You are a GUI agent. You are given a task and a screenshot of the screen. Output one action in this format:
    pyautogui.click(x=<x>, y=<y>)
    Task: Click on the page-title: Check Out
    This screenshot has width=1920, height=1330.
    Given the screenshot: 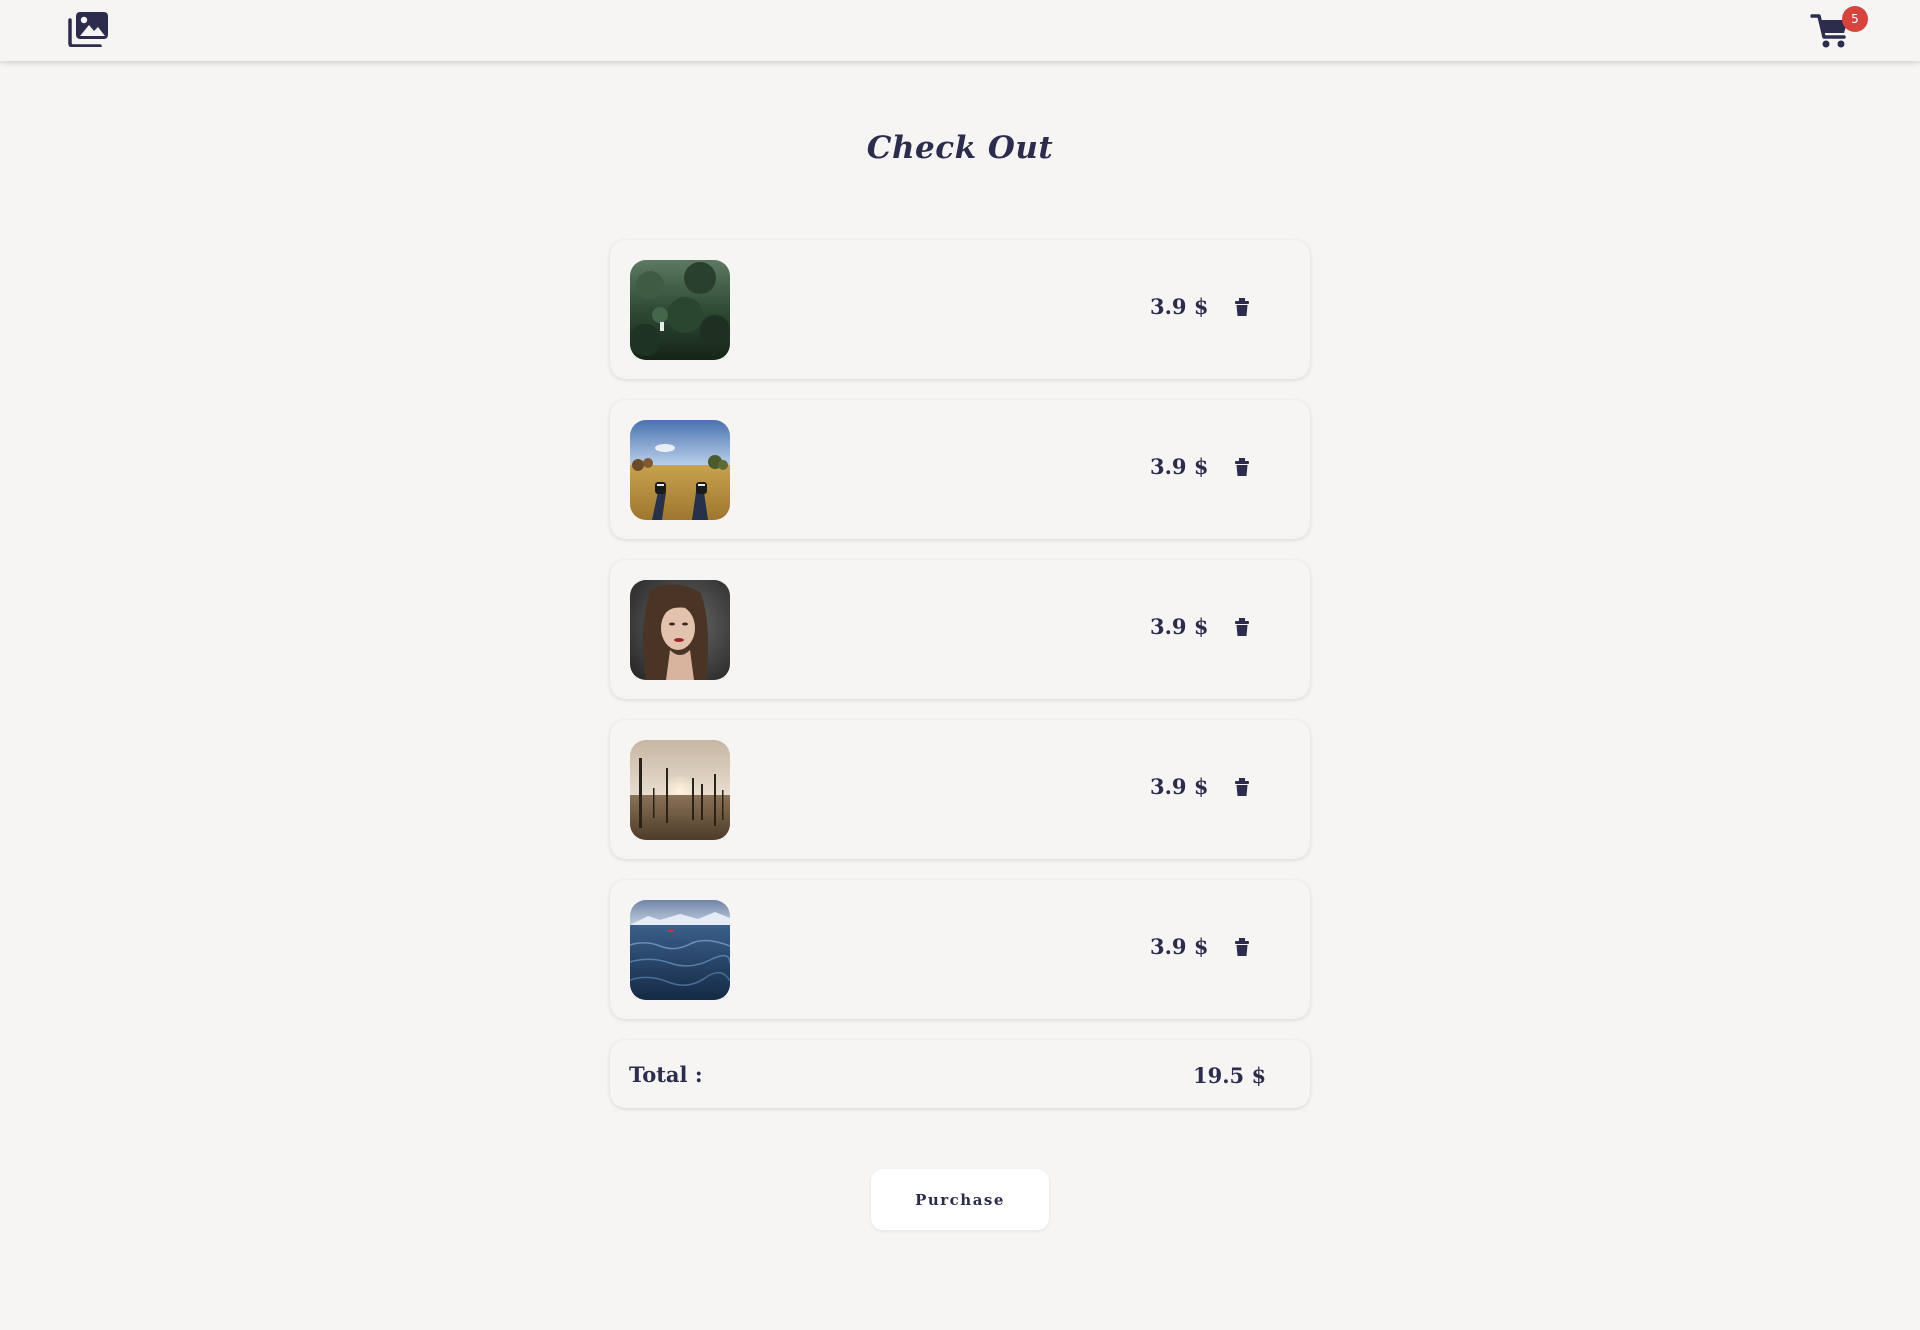 What is the action you would take?
    pyautogui.click(x=960, y=148)
    